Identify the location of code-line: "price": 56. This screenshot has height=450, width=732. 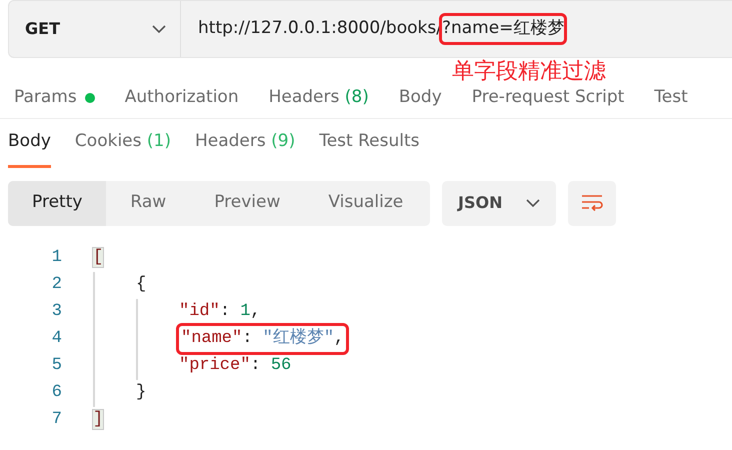
(235, 366).